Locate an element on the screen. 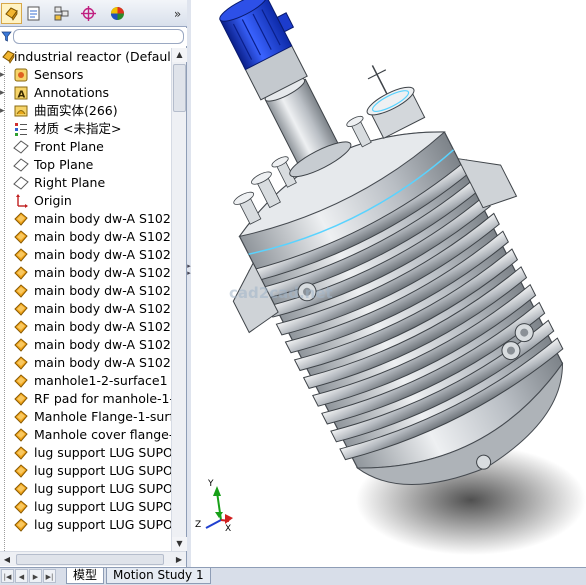 The height and width of the screenshot is (585, 586). tree-item: Right Plane is located at coordinates (85, 183).